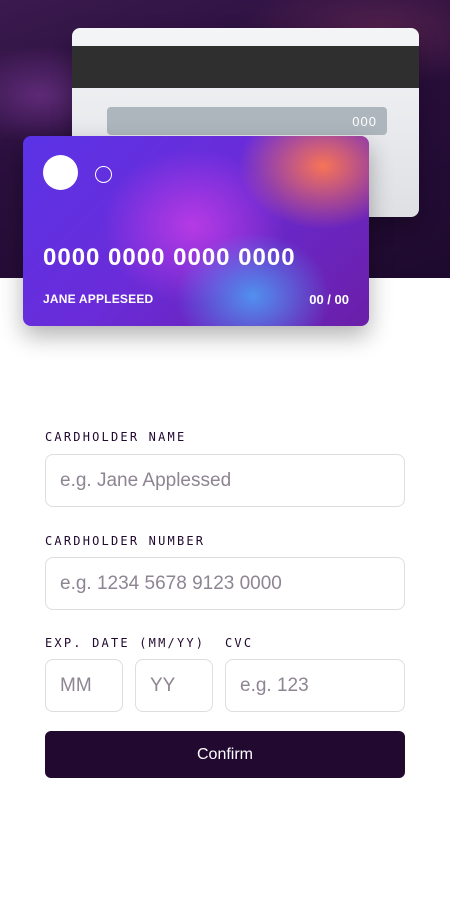 This screenshot has width=450, height=923. Describe the element at coordinates (247, 121) in the screenshot. I see `signature-strip: 000` at that location.